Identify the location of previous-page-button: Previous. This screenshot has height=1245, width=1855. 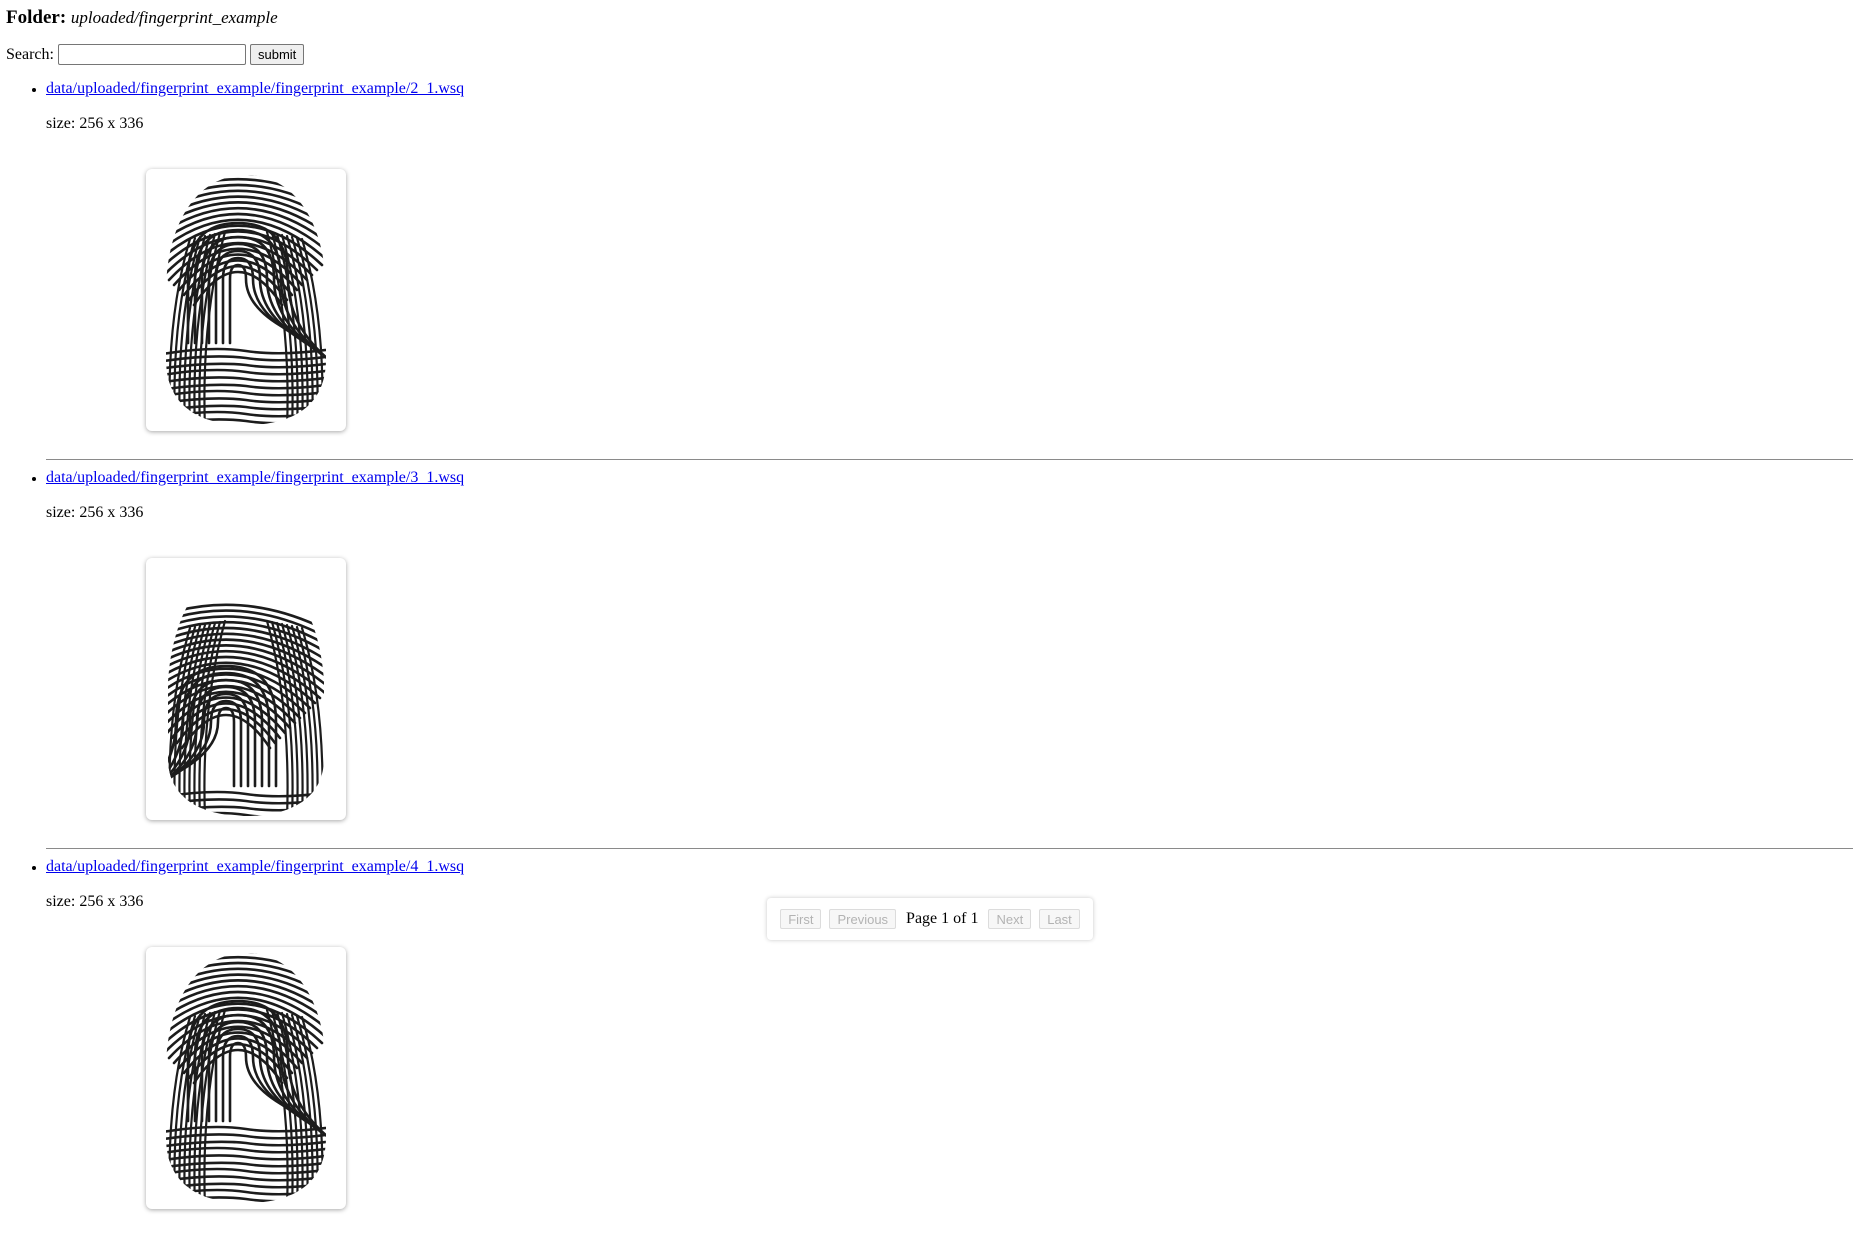
(863, 919).